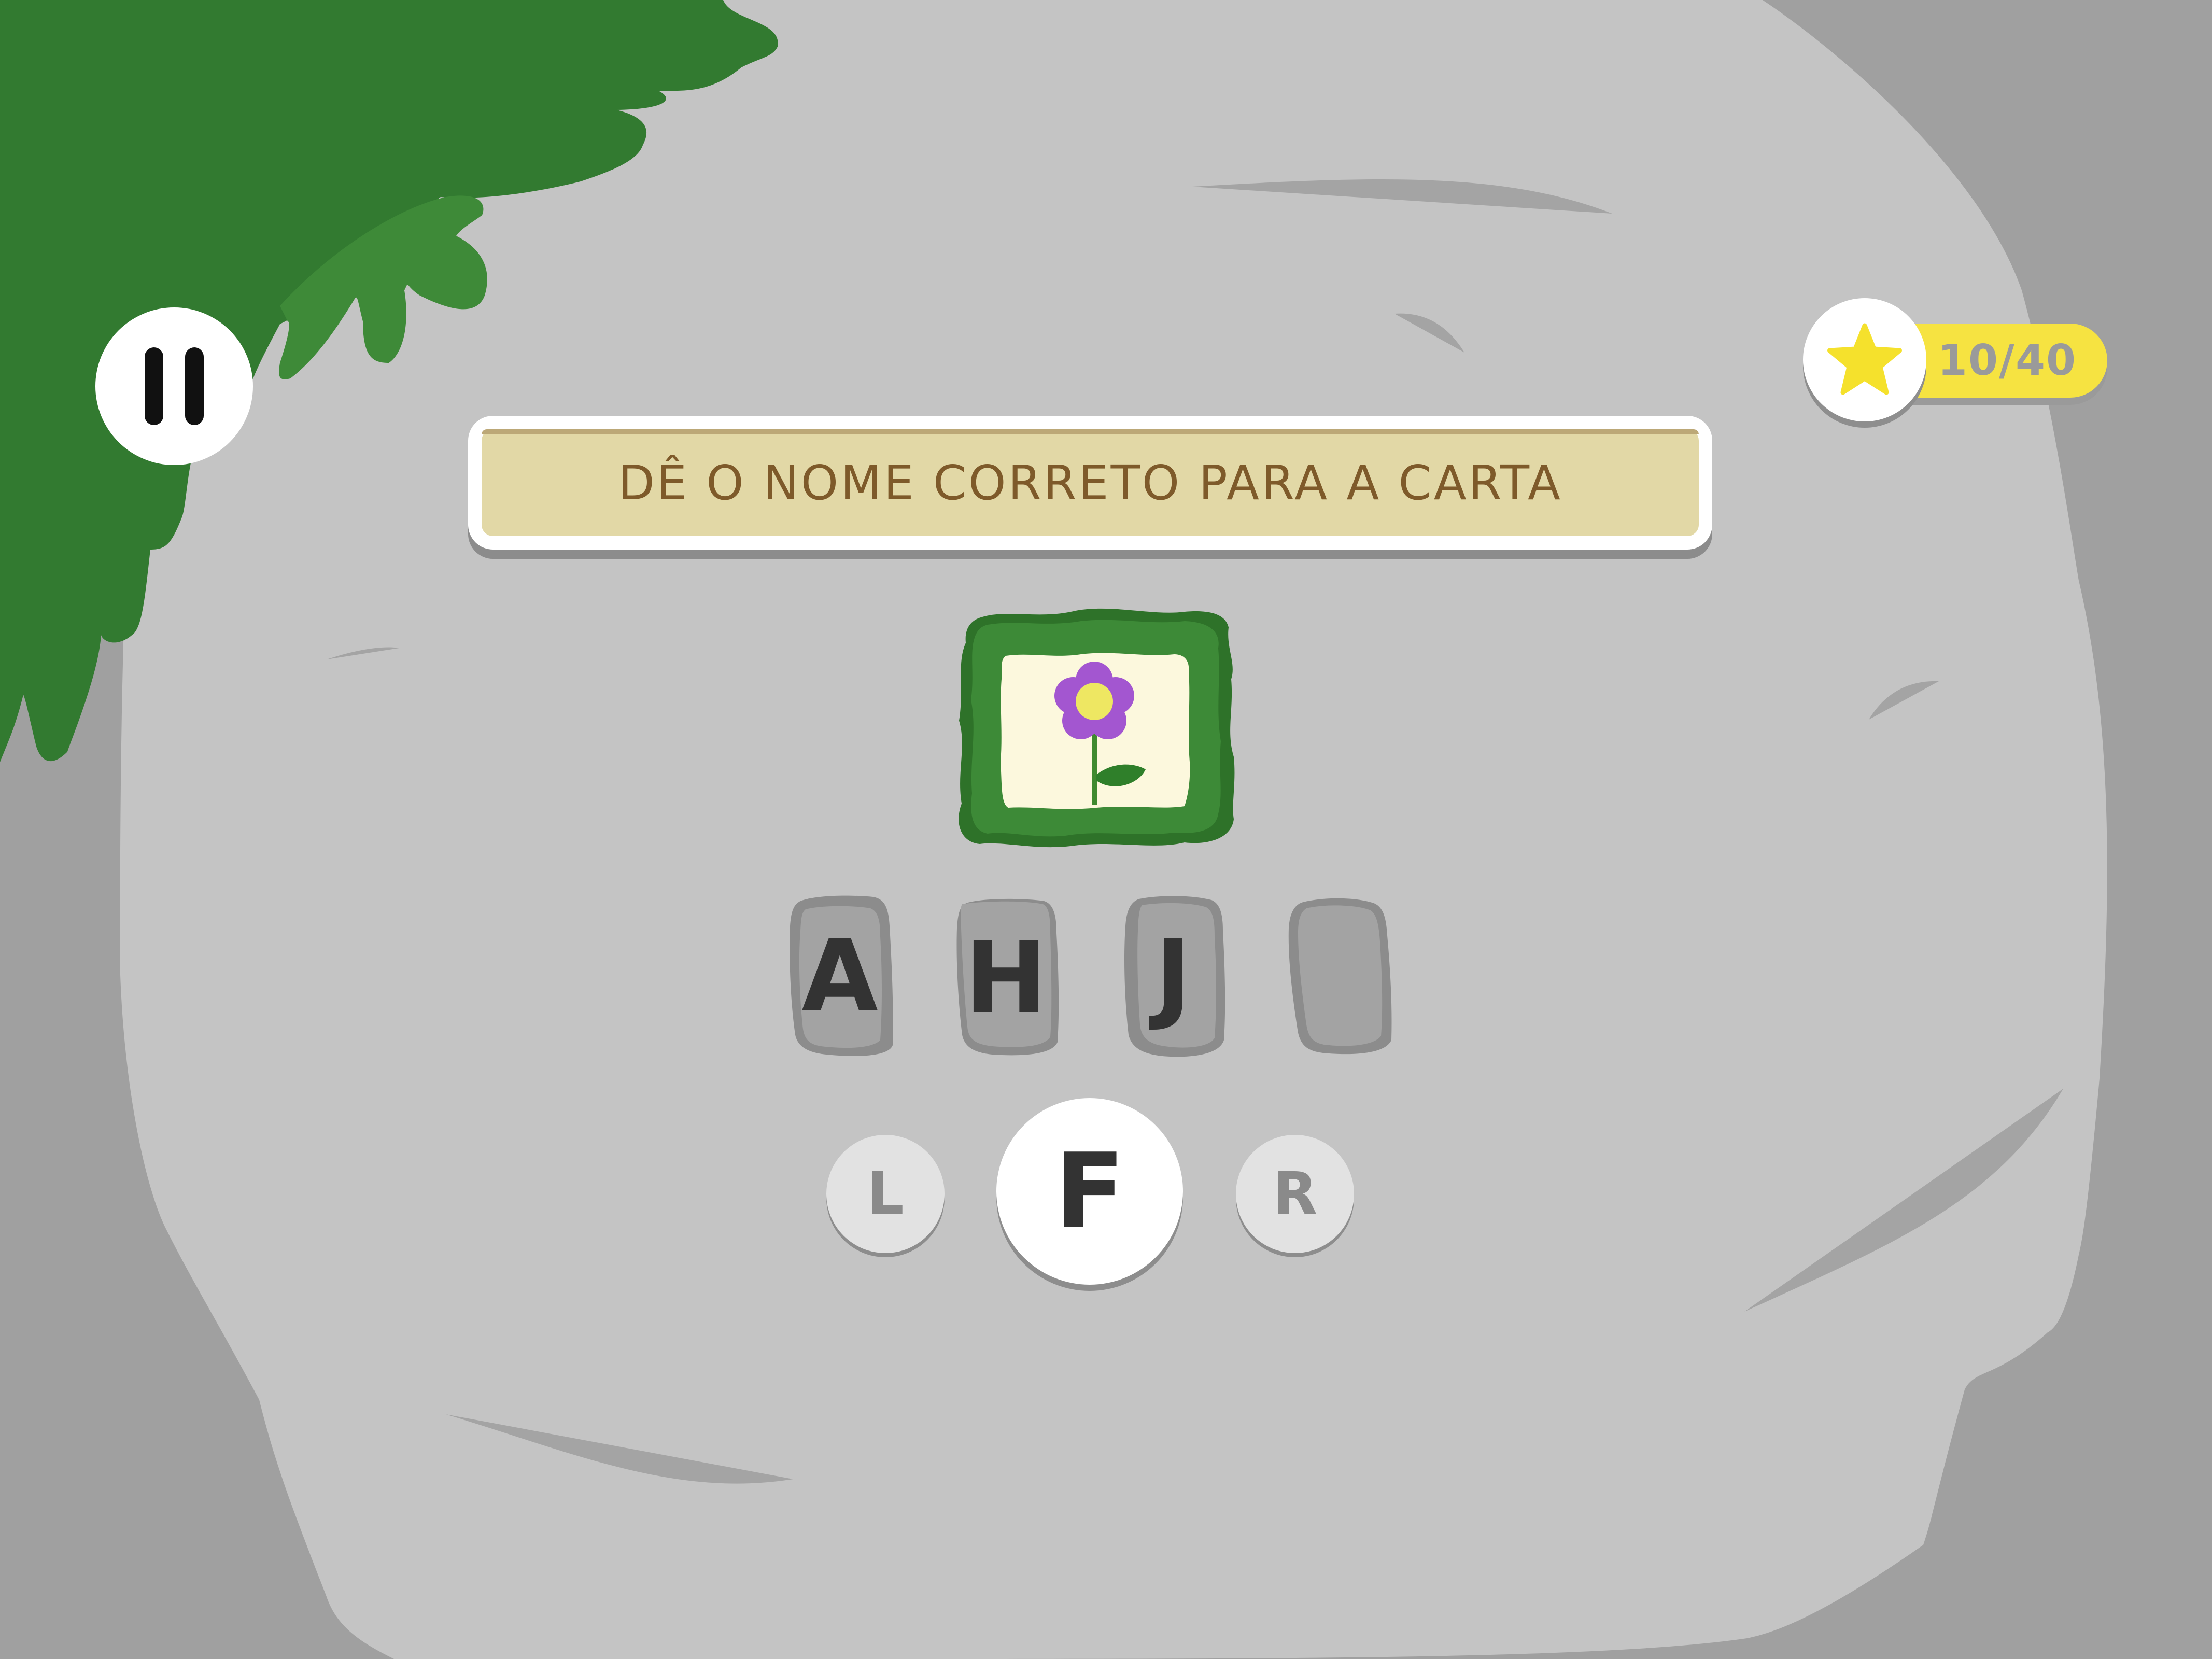 This screenshot has width=2212, height=1659. I want to click on answer-slot-letter: H, so click(1005, 977).